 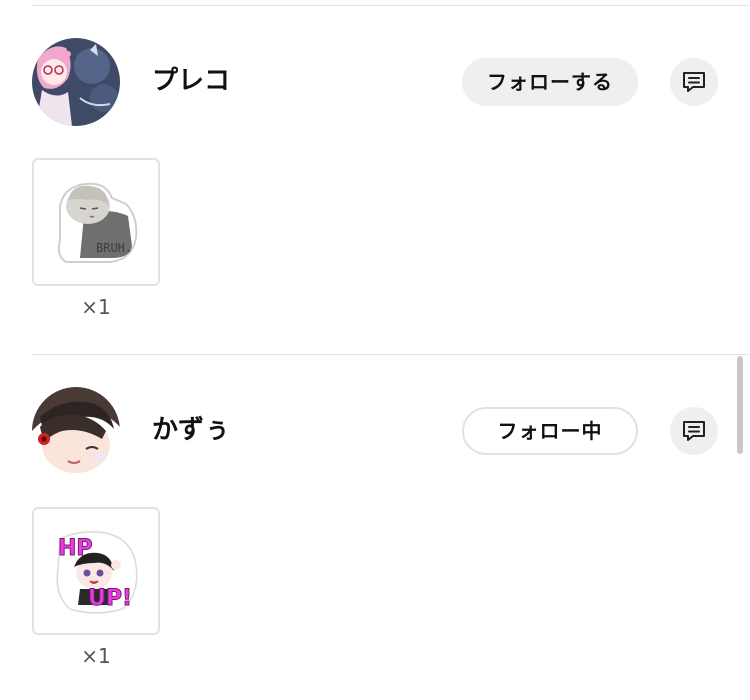 I want to click on bruh-sticker-icon: BRUH., so click(x=97, y=222).